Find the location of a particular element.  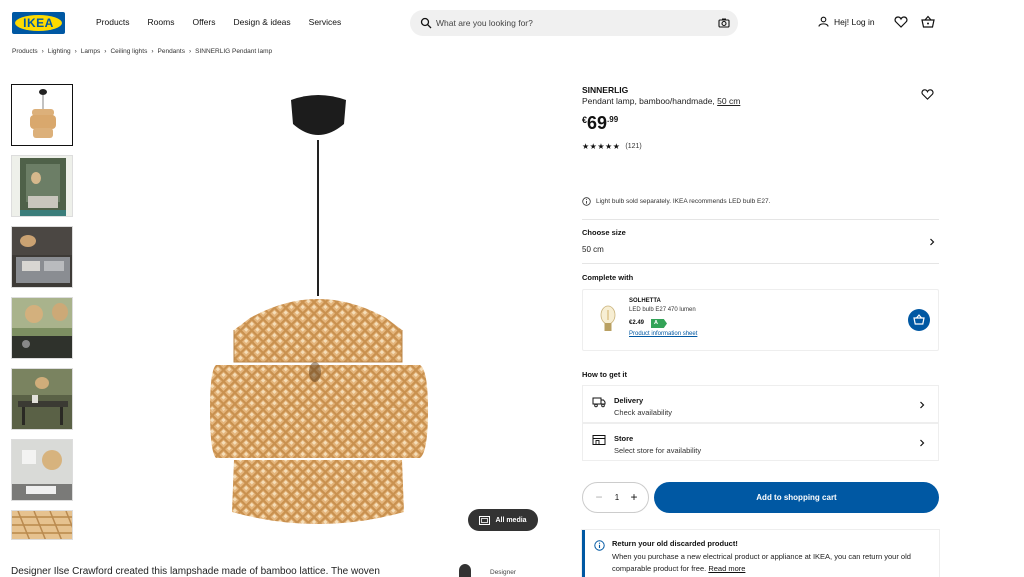

designer-avatar is located at coordinates (465, 570).